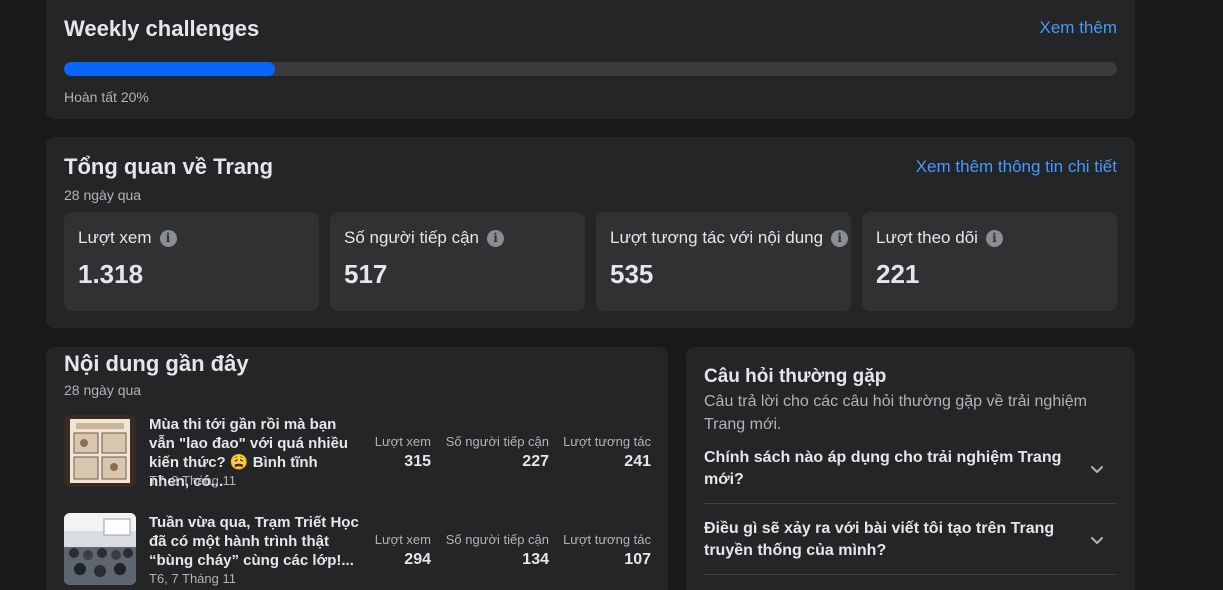 This screenshot has width=1223, height=590. What do you see at coordinates (607, 452) in the screenshot?
I see `post-metric-engagement: Lượt tương tác 241` at bounding box center [607, 452].